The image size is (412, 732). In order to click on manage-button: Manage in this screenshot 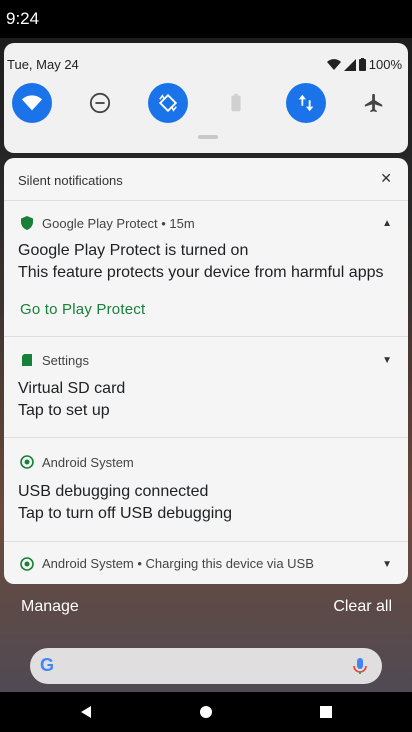, I will do `click(50, 607)`.